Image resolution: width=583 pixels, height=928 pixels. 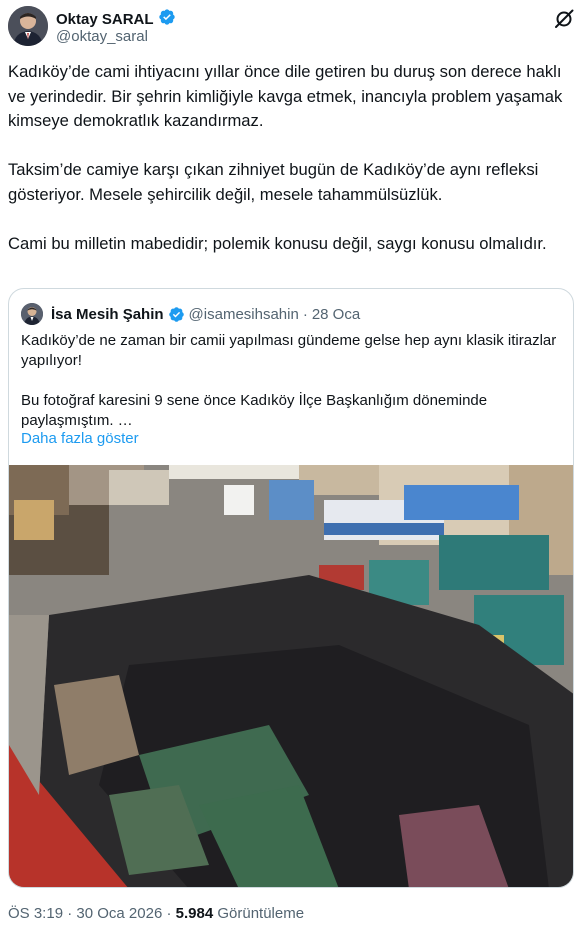 I want to click on post-time: ÖS 3:19, so click(x=35, y=913).